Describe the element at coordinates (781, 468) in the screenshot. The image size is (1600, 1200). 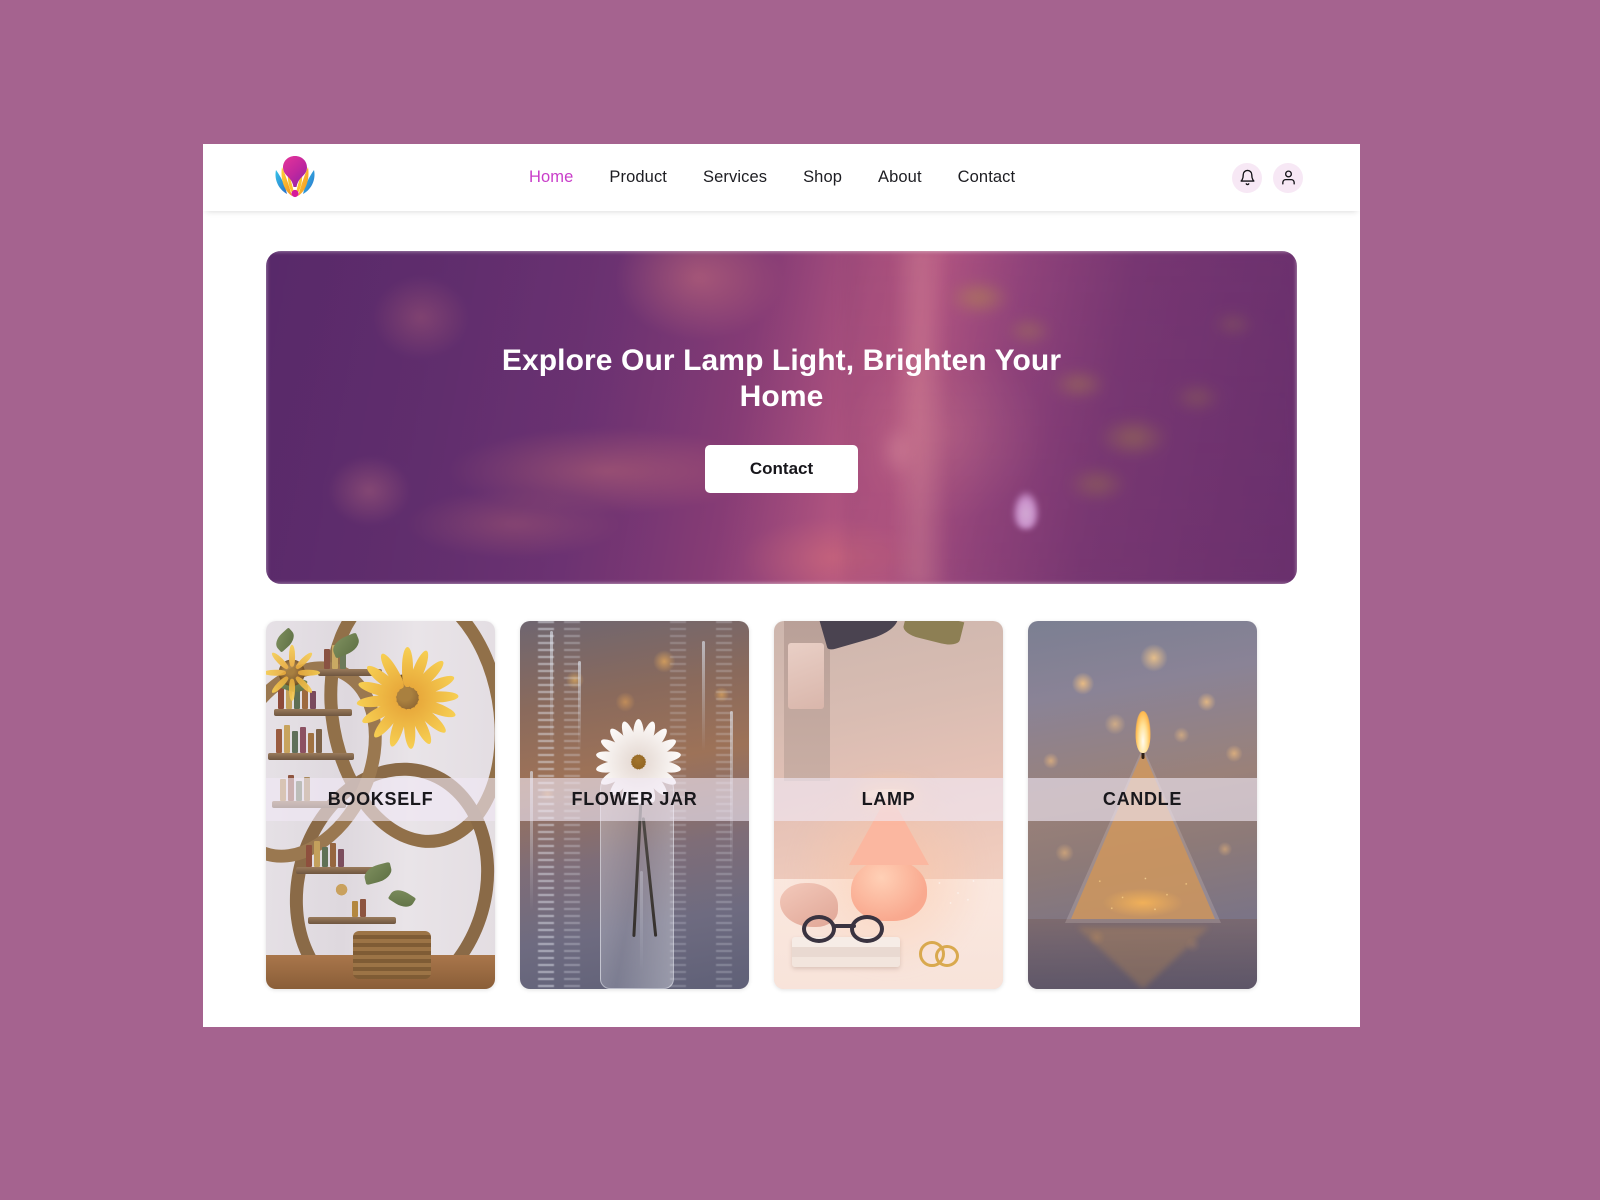
I see `hero-contact-button: Contact` at that location.